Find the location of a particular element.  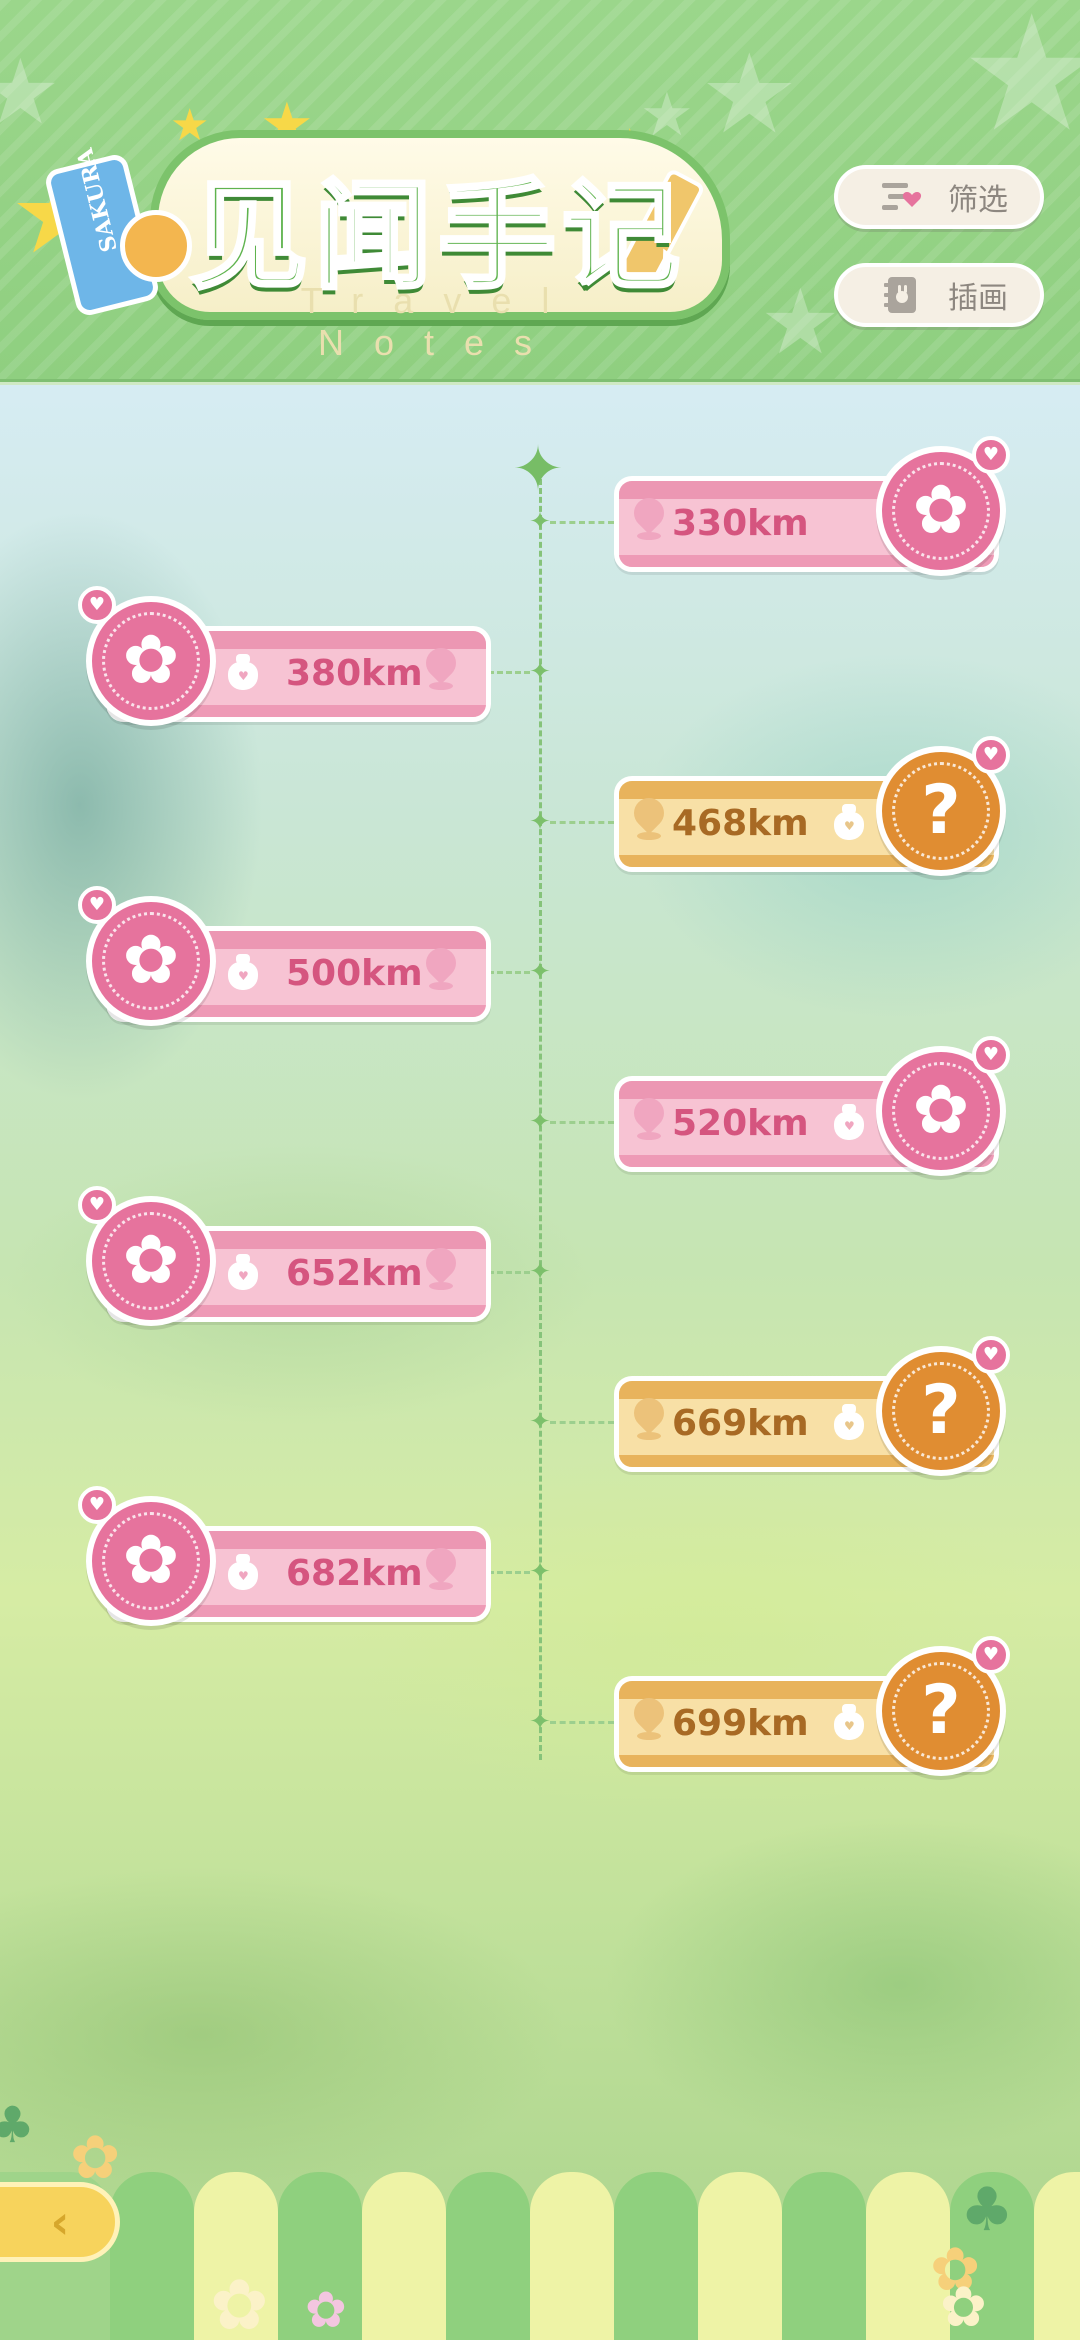

back-button: ‹ is located at coordinates (60, 2222).